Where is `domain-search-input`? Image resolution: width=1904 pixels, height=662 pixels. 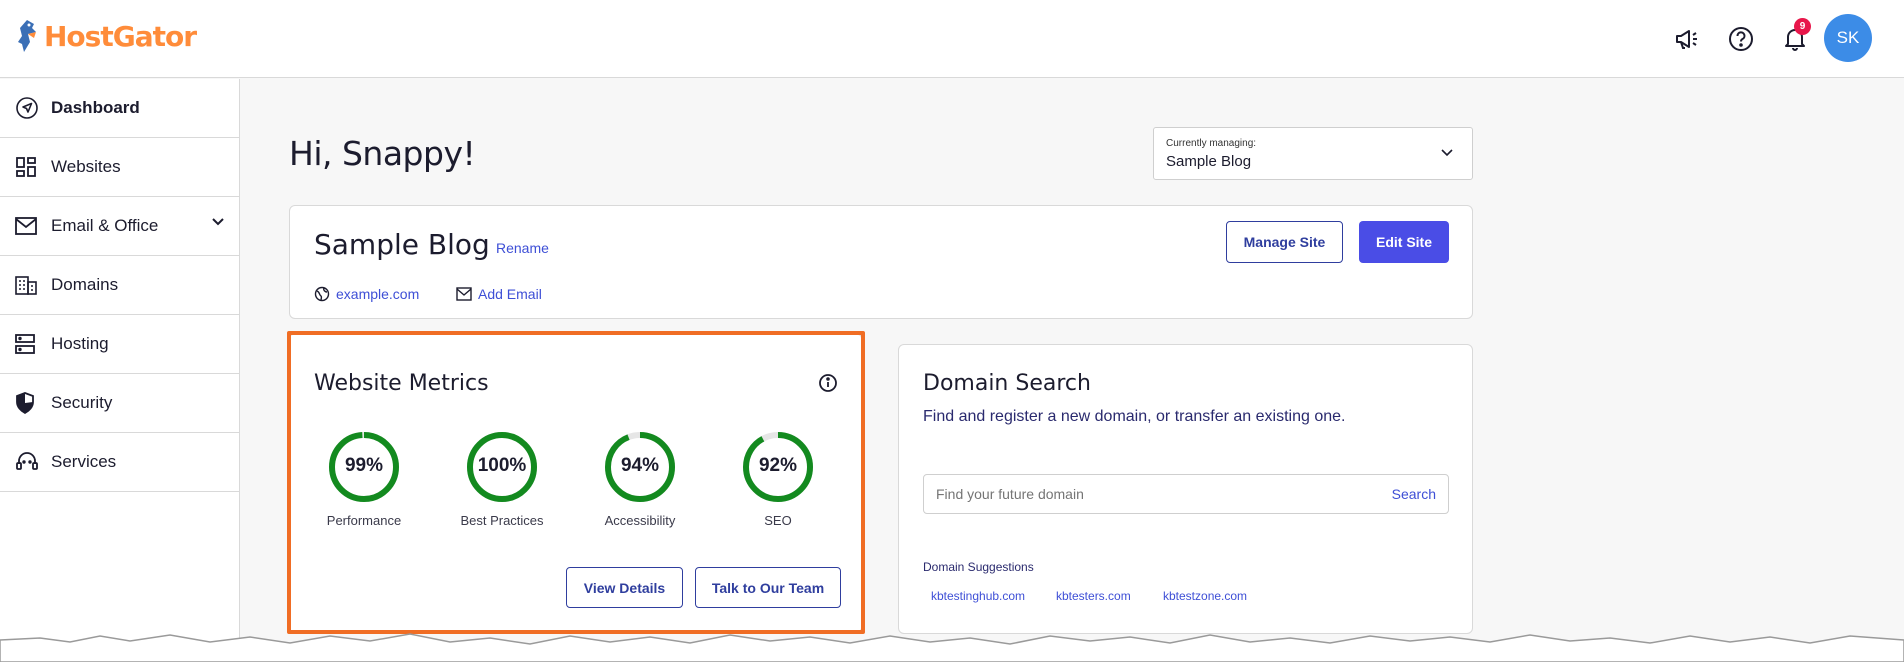 domain-search-input is located at coordinates (1144, 494).